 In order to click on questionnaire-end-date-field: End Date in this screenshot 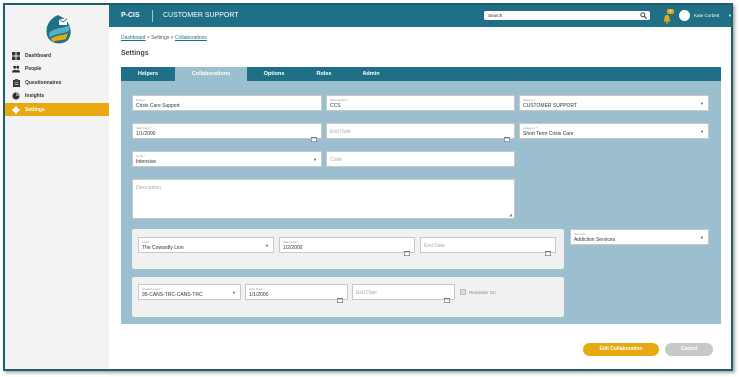, I will do `click(403, 293)`.